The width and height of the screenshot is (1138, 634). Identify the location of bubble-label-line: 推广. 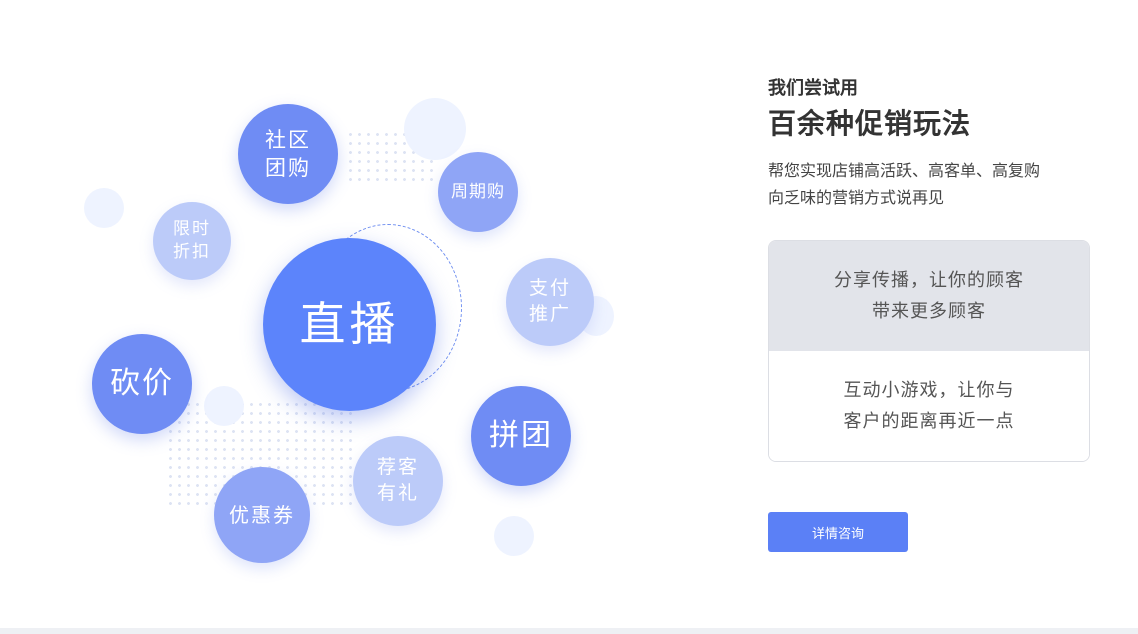
(549, 314).